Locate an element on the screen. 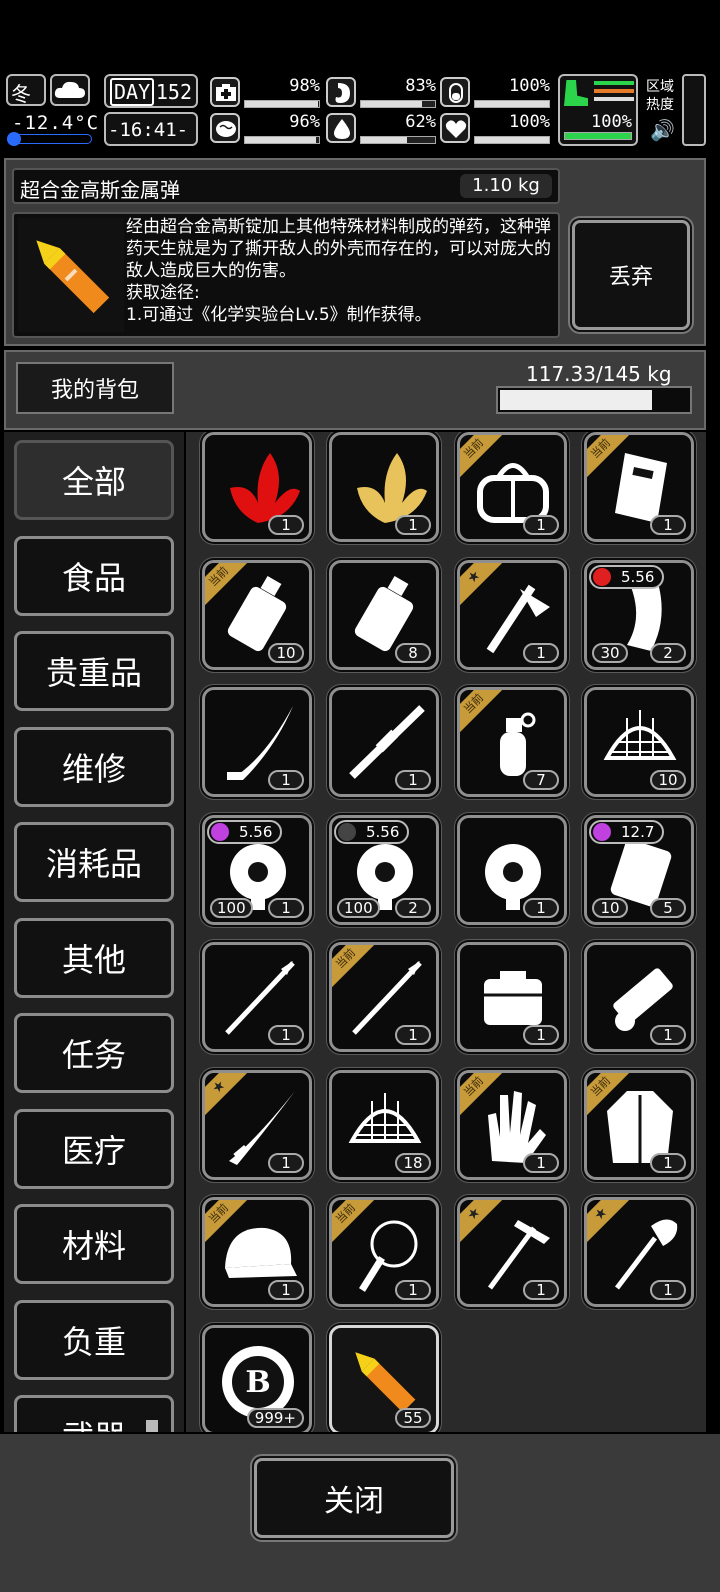  inventory-slot: 5.56 30 2 is located at coordinates (639, 614).